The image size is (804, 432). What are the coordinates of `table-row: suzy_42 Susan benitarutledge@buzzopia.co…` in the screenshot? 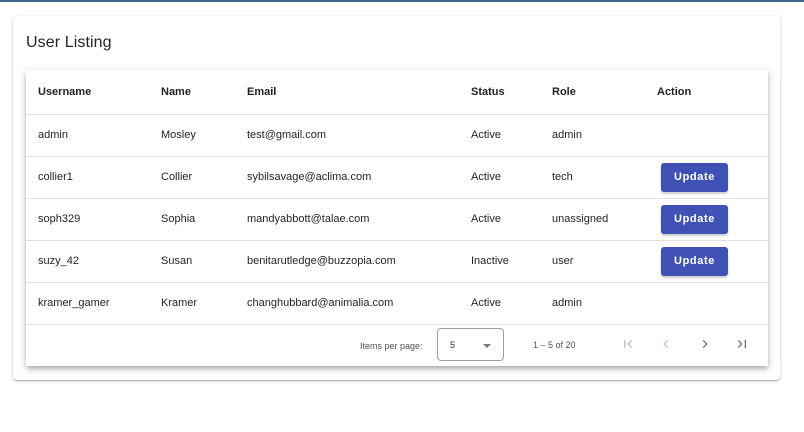 It's located at (397, 261).